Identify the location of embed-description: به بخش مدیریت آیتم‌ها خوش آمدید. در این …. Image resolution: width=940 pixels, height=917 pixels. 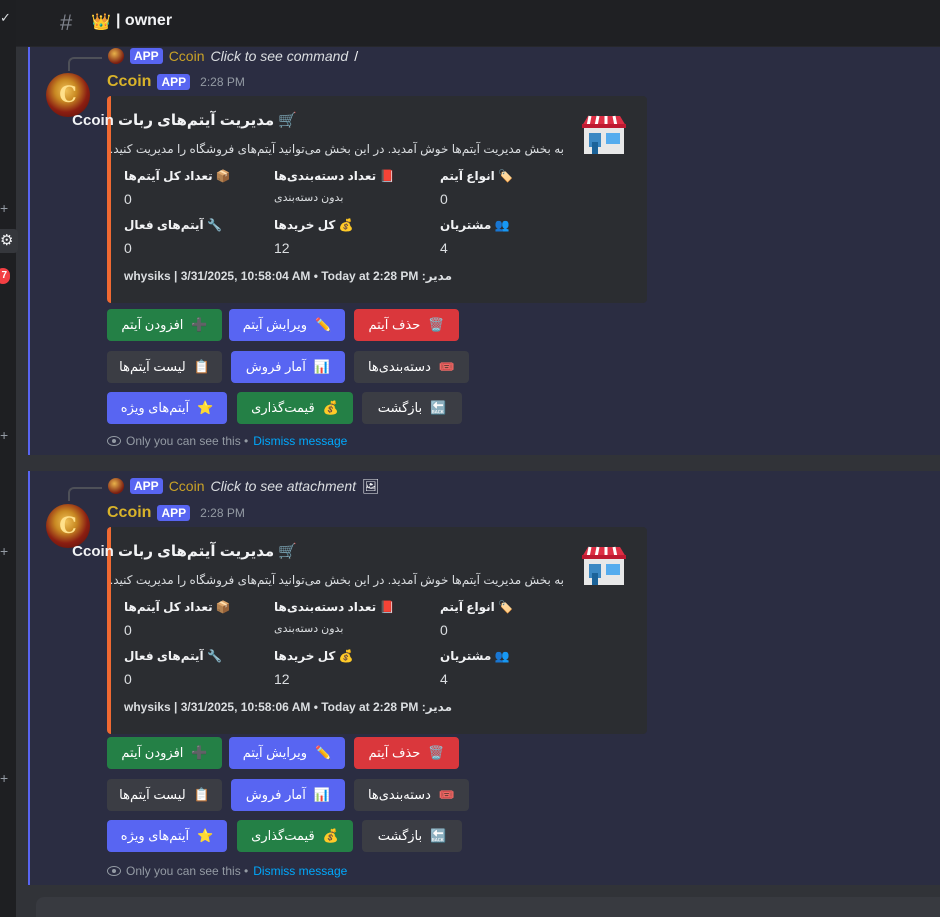
(336, 580).